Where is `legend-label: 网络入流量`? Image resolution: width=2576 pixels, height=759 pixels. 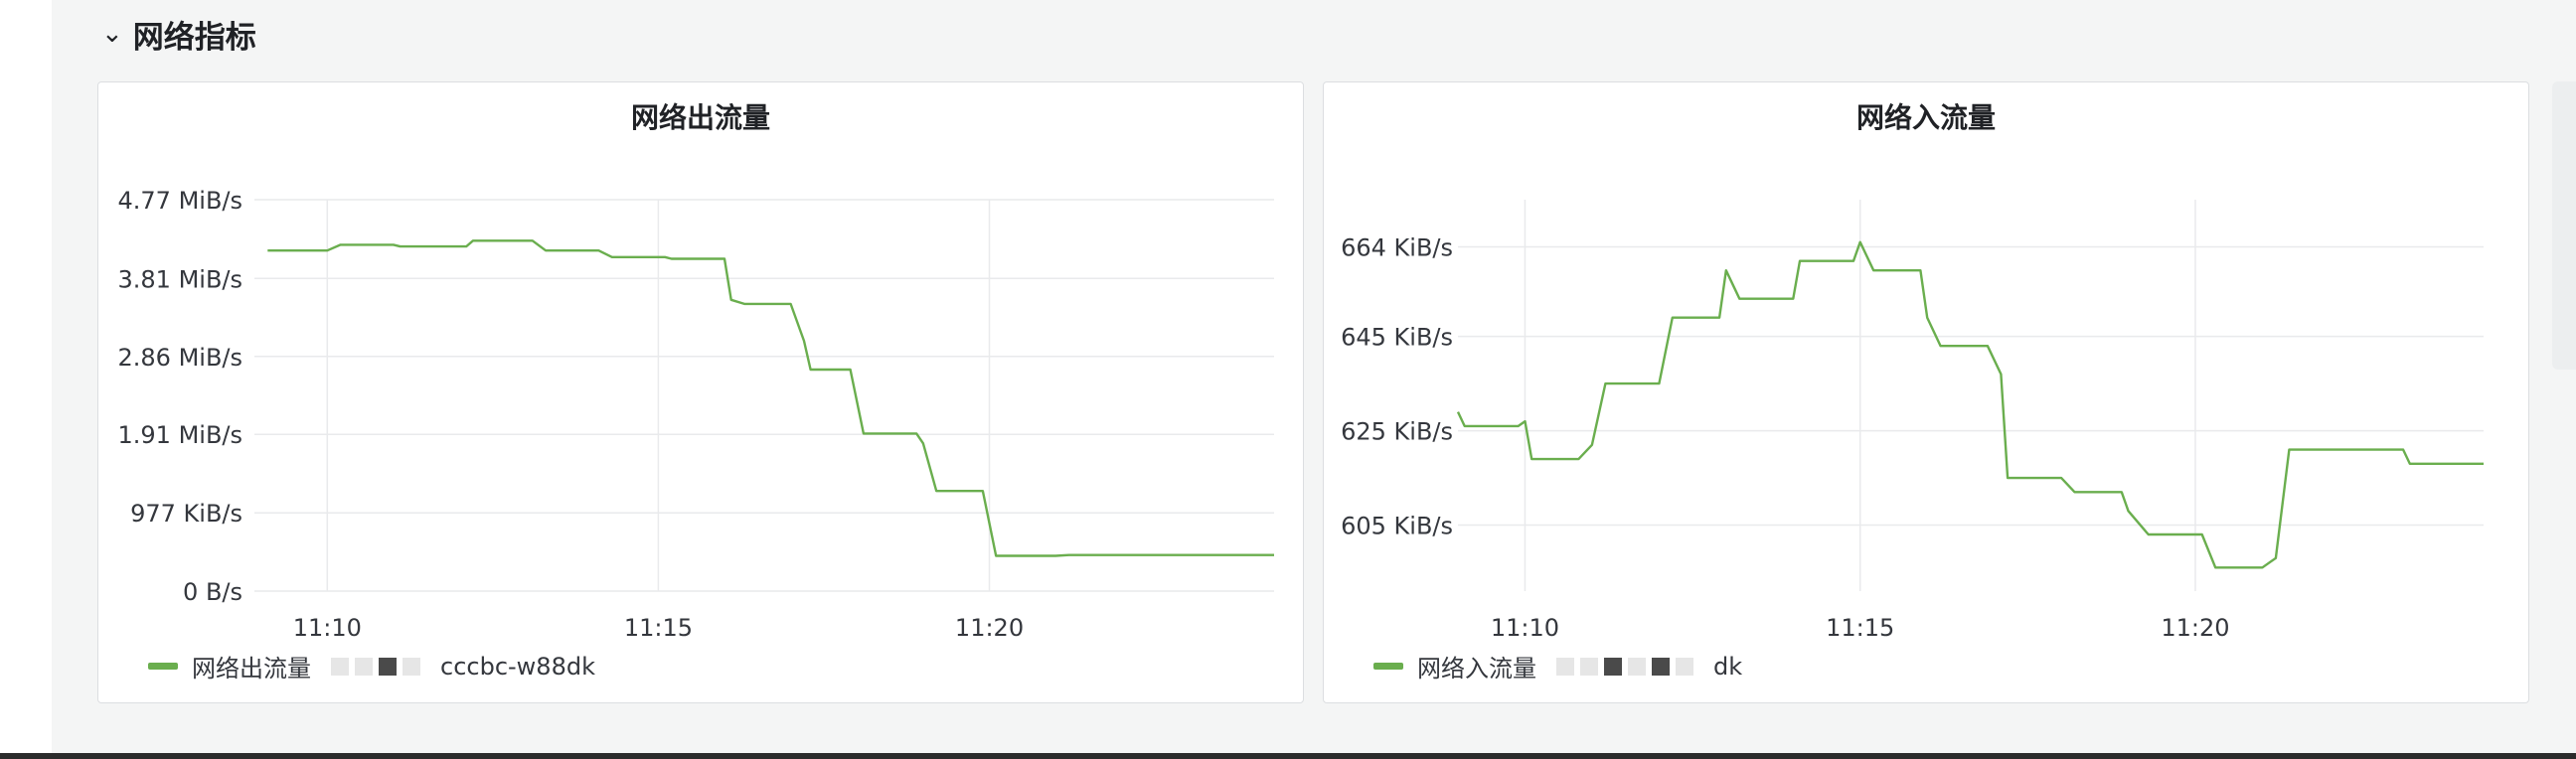 legend-label: 网络入流量 is located at coordinates (1476, 669).